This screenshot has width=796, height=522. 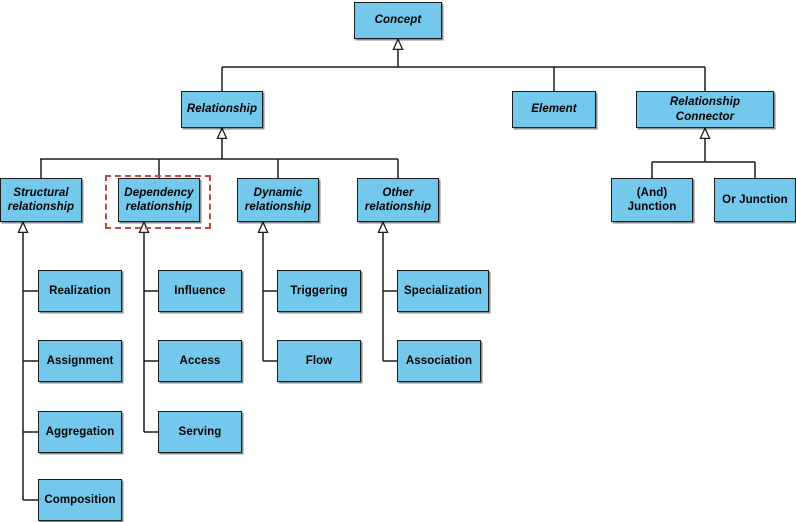 I want to click on node-specialization: Specialization, so click(x=443, y=291).